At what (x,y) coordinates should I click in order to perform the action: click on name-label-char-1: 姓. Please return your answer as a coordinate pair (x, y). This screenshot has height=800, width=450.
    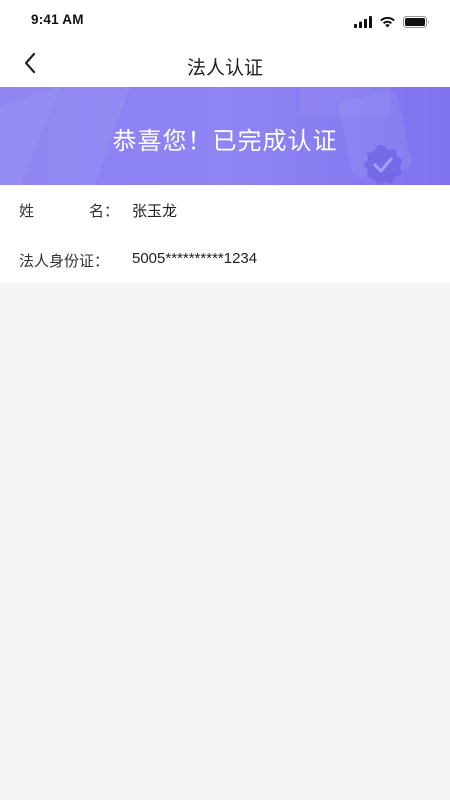
    Looking at the image, I should click on (27, 211).